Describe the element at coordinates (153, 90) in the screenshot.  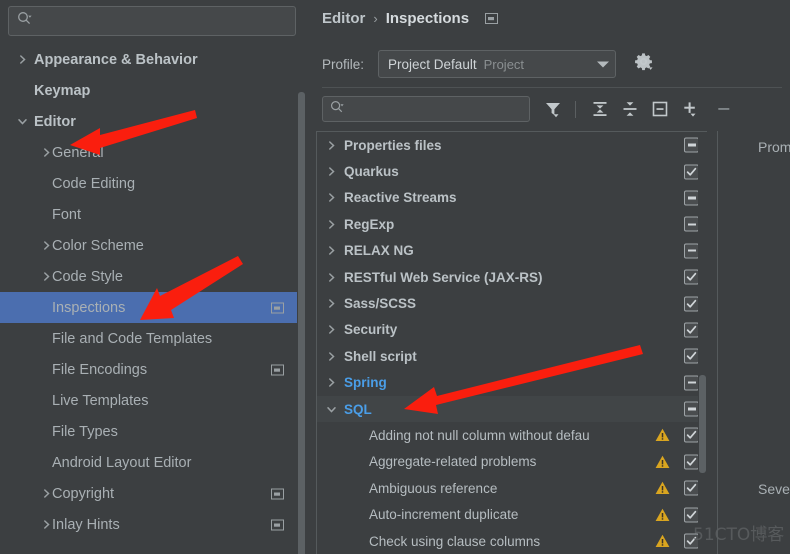
I see `sidebar-item-keymap: Keymap` at that location.